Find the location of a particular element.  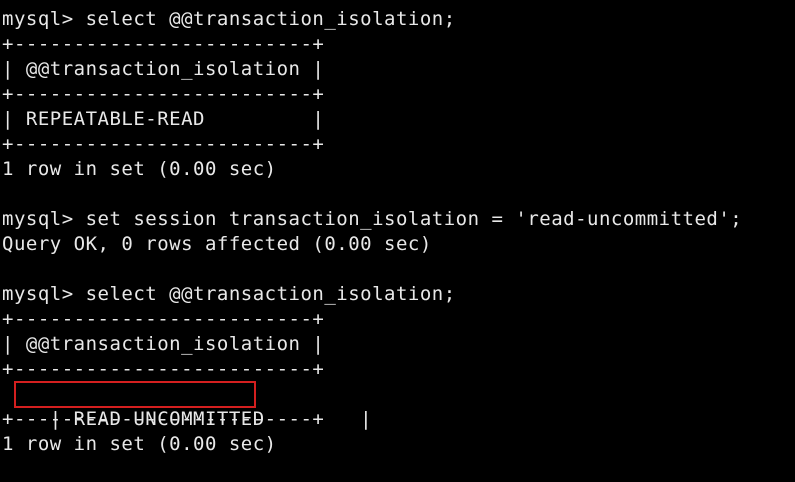

highlight-box is located at coordinates (135, 394).